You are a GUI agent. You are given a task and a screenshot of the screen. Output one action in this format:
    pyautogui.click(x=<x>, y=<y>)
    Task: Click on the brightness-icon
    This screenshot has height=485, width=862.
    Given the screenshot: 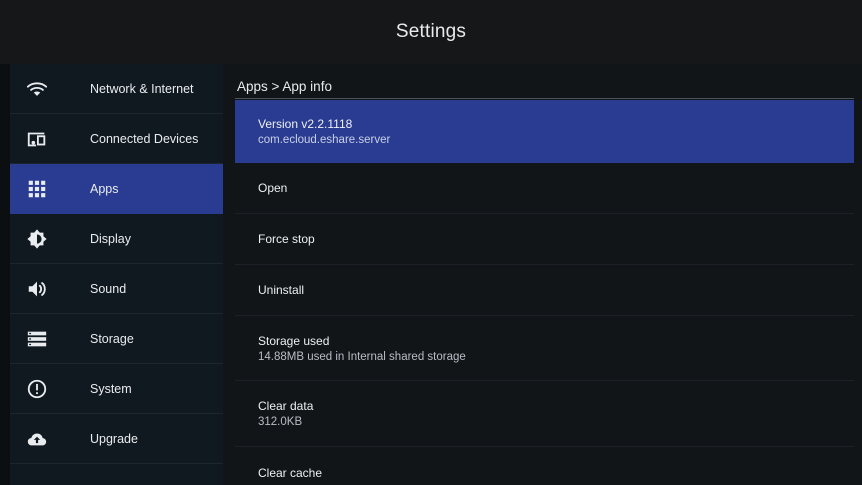 What is the action you would take?
    pyautogui.click(x=37, y=239)
    